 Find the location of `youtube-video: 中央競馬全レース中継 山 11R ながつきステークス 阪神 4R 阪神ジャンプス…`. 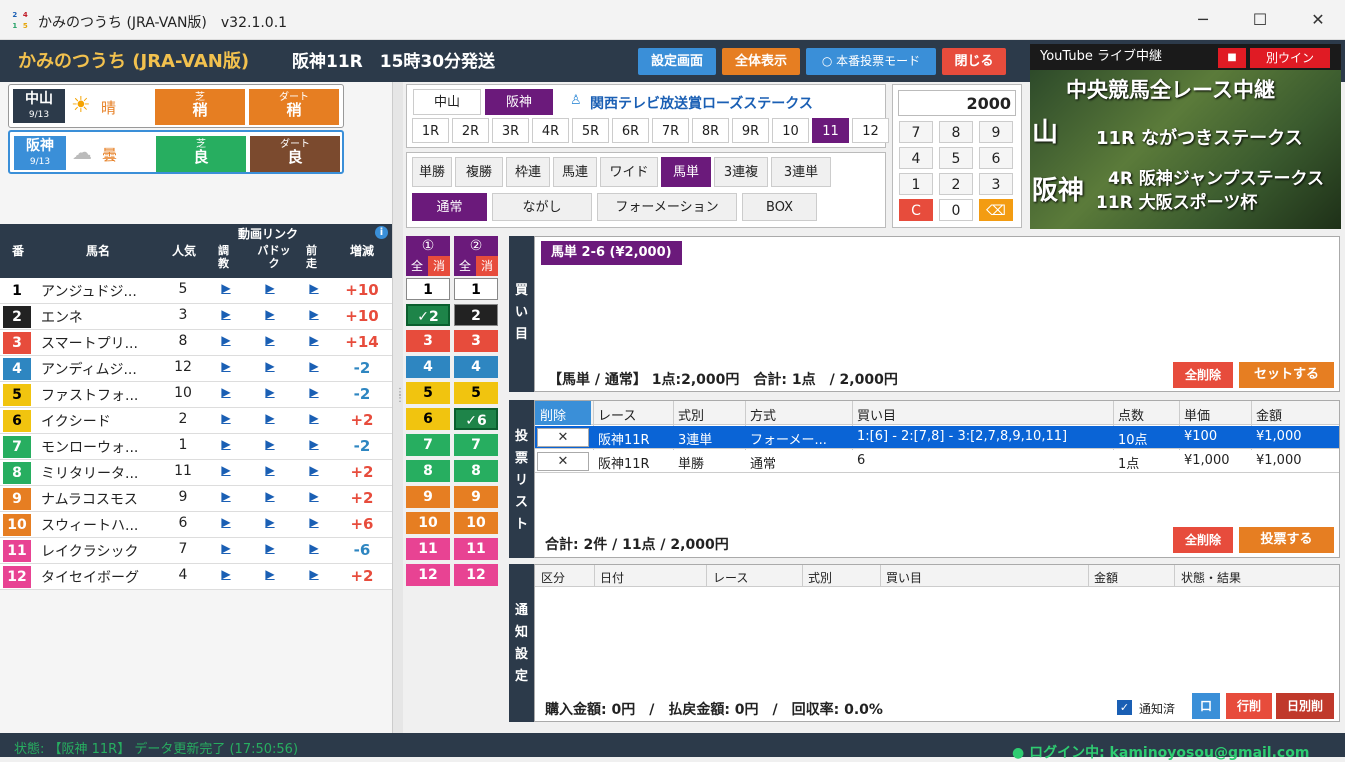

youtube-video: 中央競馬全レース中継 山 11R ながつきステークス 阪神 4R 阪神ジャンプス… is located at coordinates (1185, 149).